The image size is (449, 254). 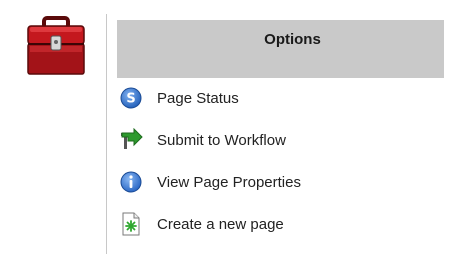 I want to click on options-title: Options, so click(x=292, y=39).